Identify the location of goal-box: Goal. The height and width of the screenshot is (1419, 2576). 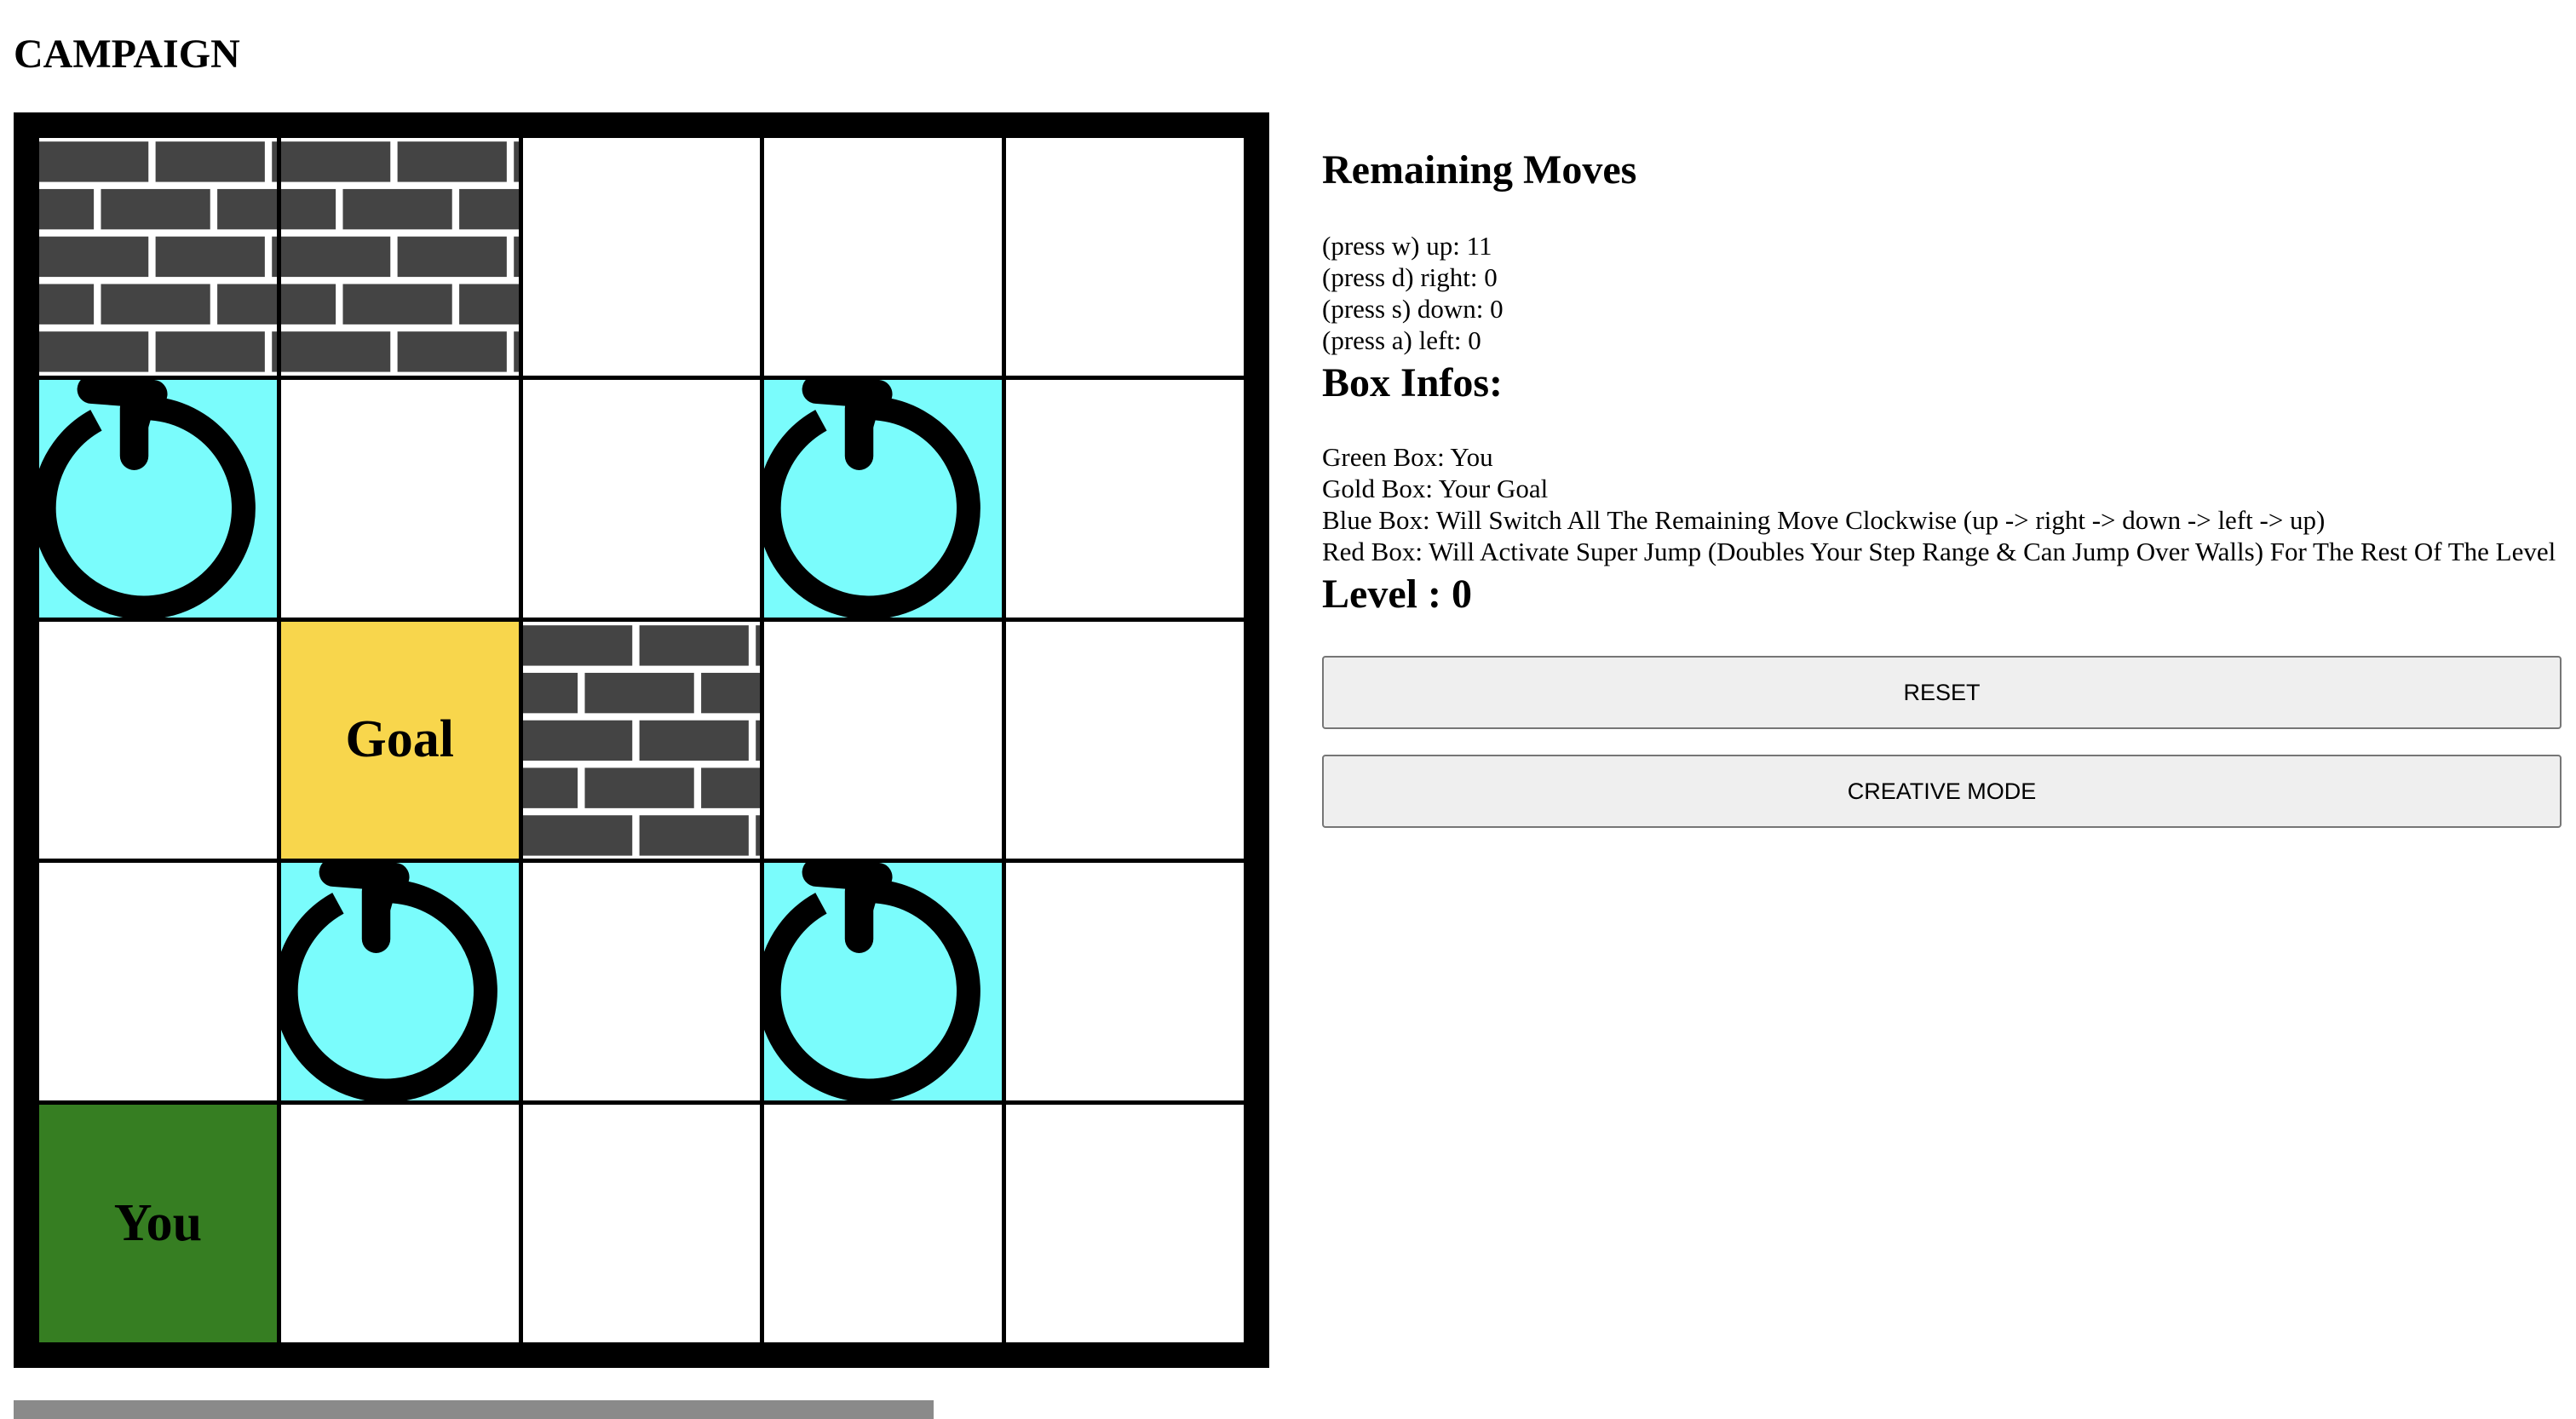
(400, 740).